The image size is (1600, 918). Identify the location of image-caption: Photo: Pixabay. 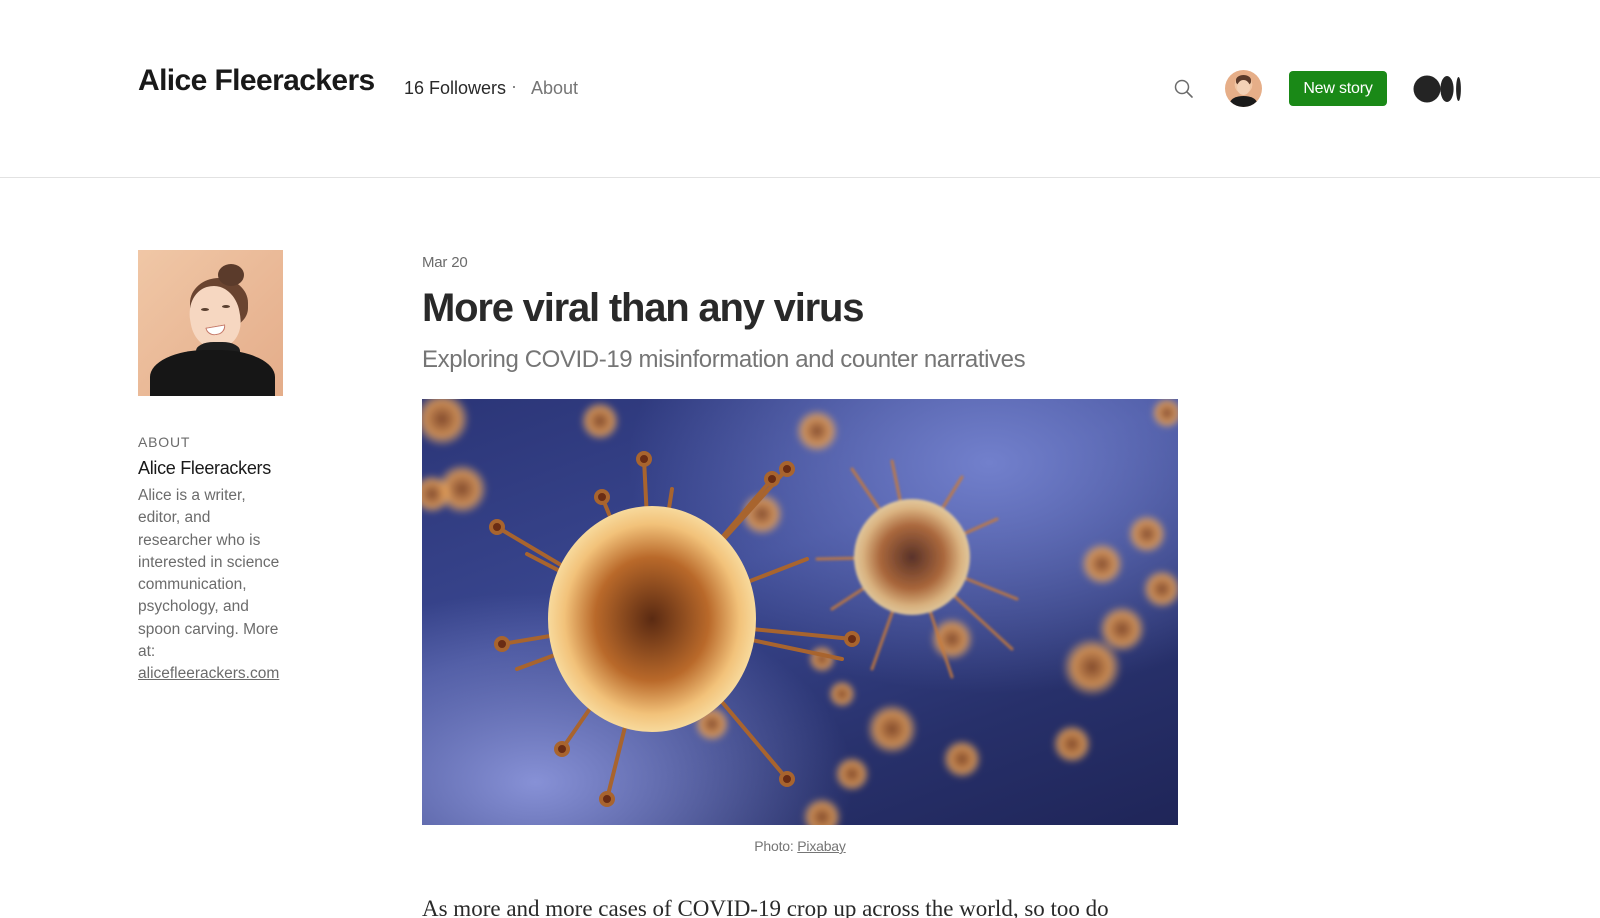
(800, 846).